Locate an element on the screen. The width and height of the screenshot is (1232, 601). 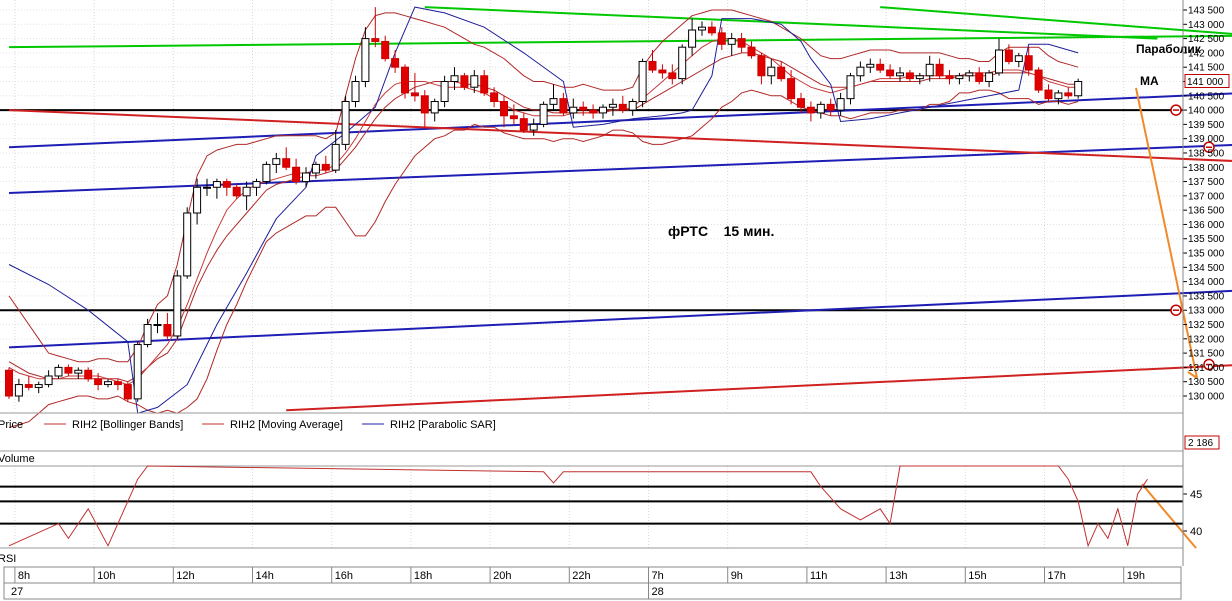
hour-tick-label: 10h is located at coordinates (106, 576).